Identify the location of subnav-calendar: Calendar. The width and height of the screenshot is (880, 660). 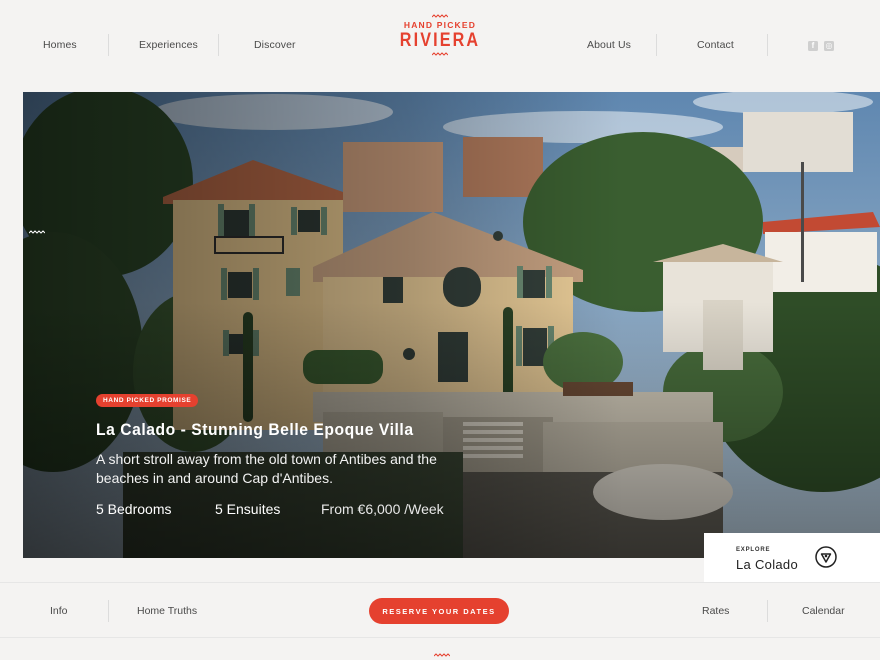
(823, 611).